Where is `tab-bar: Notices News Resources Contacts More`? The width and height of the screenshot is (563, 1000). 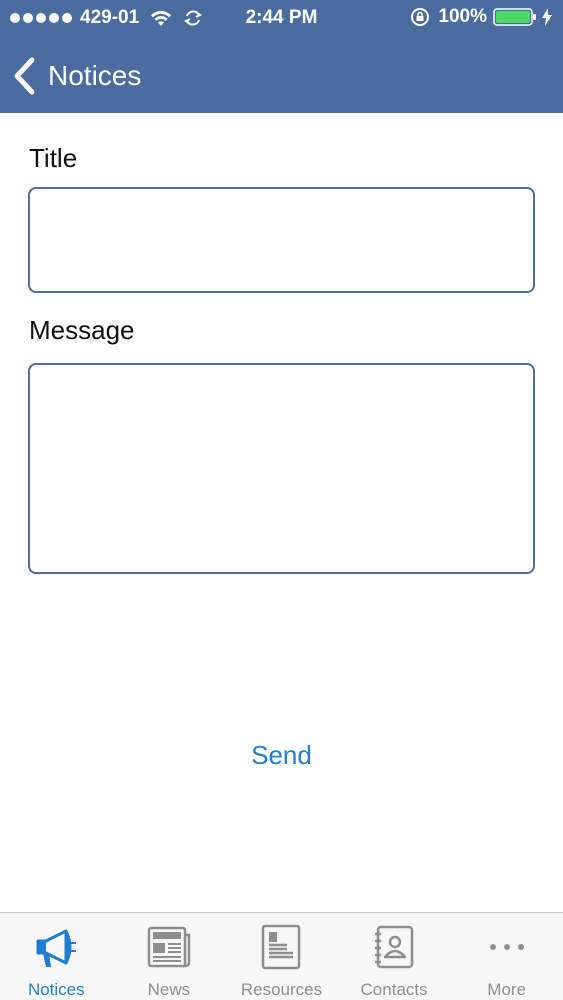 tab-bar: Notices News Resources Contacts More is located at coordinates (281, 956).